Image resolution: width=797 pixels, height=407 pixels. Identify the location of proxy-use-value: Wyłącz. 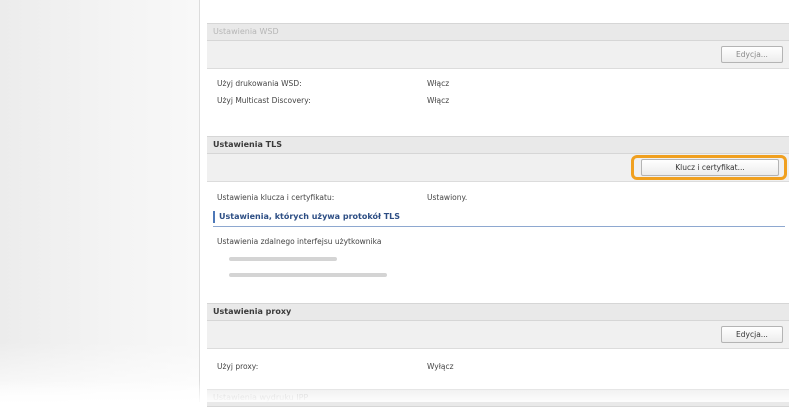
(440, 366).